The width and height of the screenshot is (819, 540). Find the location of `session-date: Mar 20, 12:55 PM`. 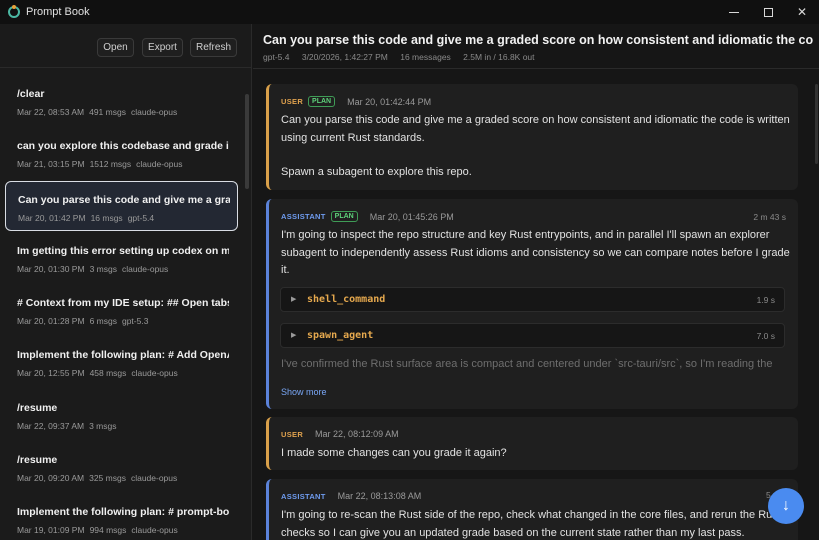

session-date: Mar 20, 12:55 PM is located at coordinates (51, 373).